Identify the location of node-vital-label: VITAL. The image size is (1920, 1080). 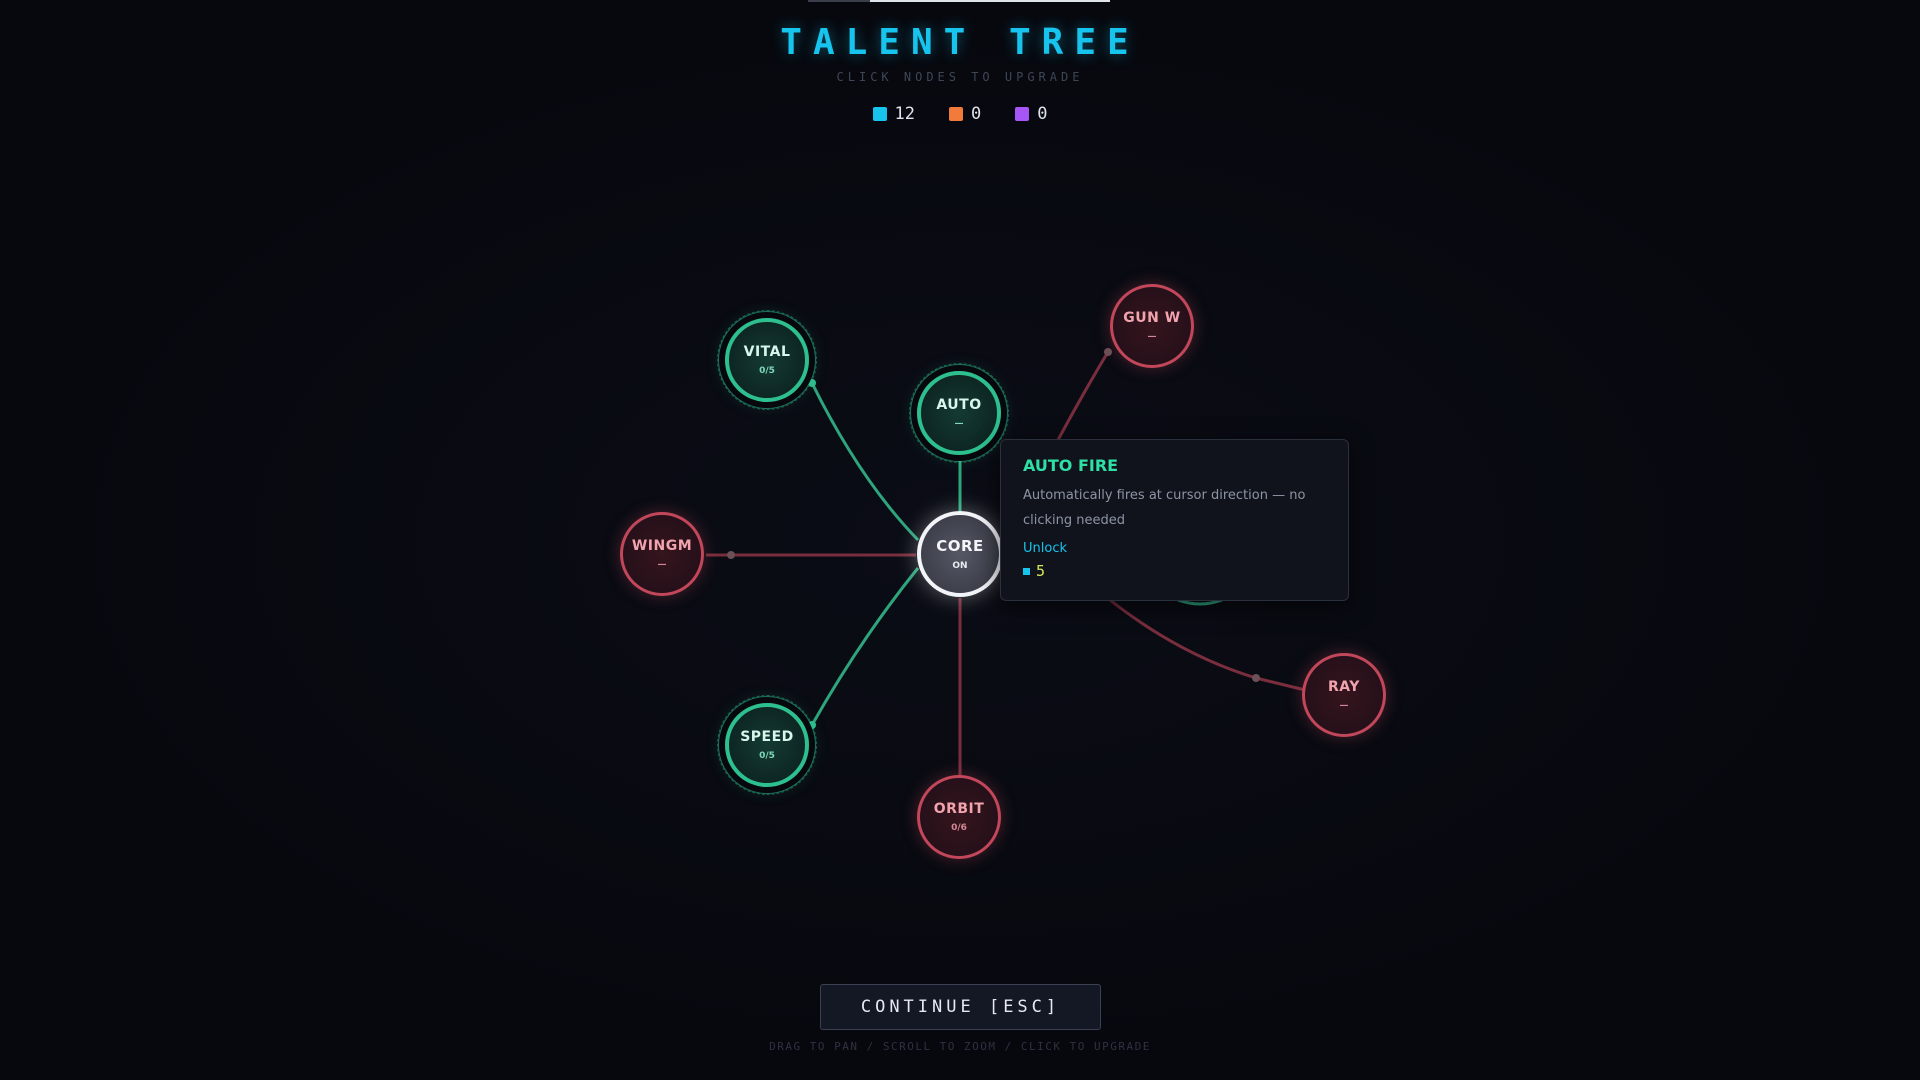
(767, 352).